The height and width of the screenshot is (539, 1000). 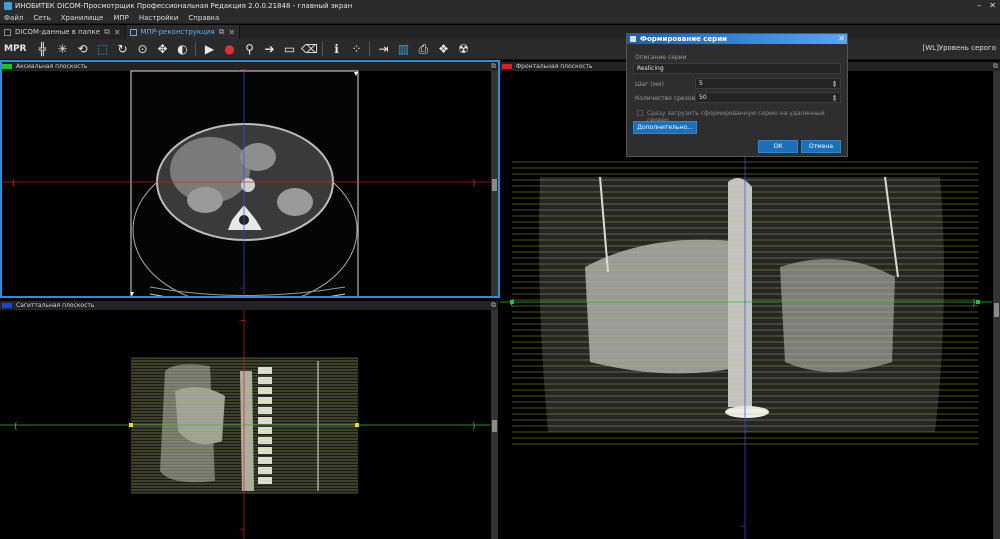 What do you see at coordinates (122, 49) in the screenshot?
I see `rotate-icon: ↻` at bounding box center [122, 49].